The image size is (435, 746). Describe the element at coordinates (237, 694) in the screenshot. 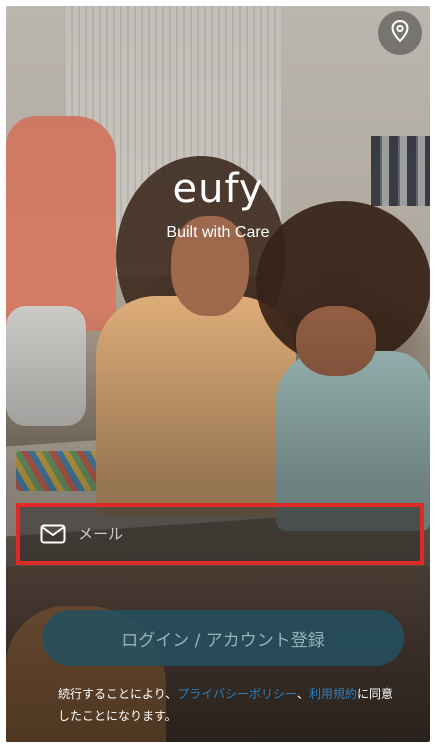

I see `privacy-policy-link: プライバシーポリシー` at that location.